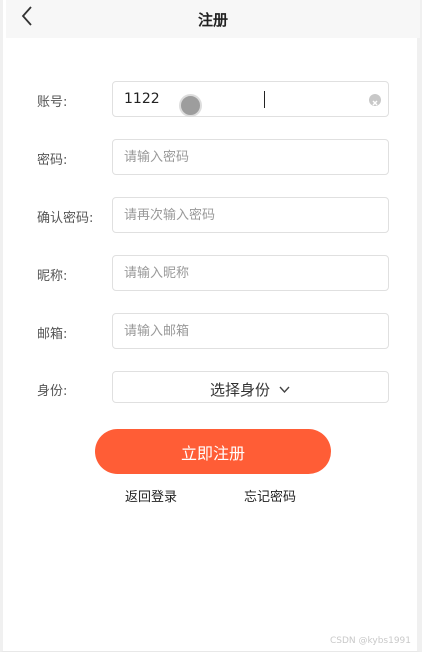 This screenshot has height=652, width=422. I want to click on account-input, so click(233, 99).